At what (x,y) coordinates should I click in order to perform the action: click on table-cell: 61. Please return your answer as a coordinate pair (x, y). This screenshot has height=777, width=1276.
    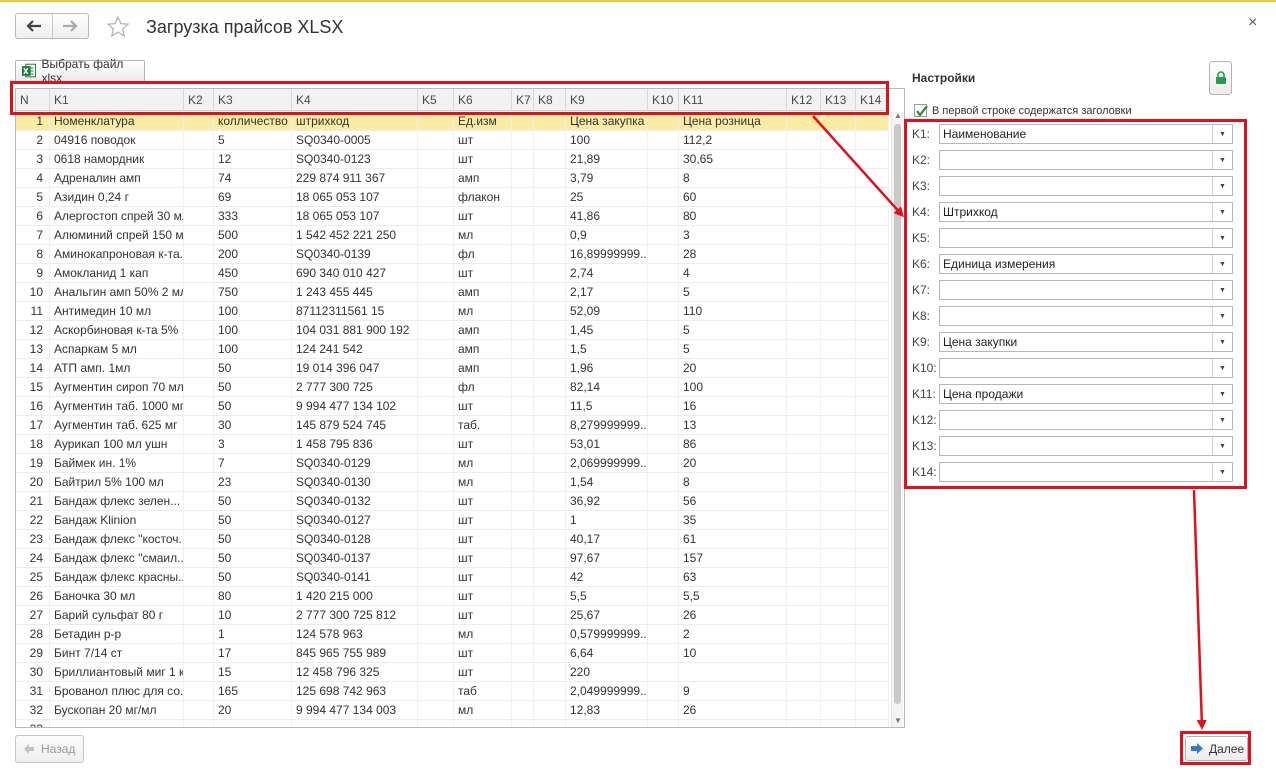
    Looking at the image, I should click on (733, 539).